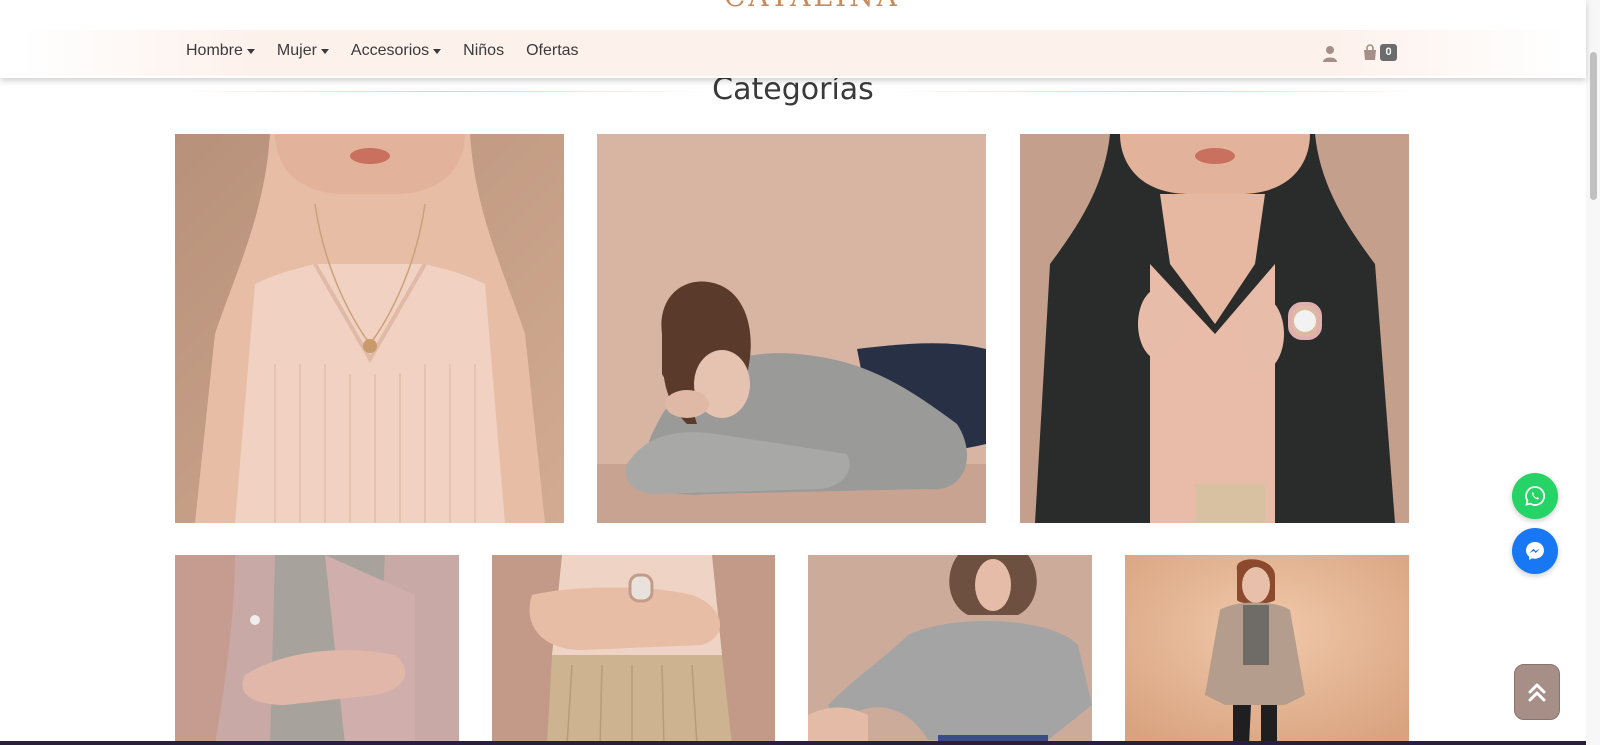 Image resolution: width=1600 pixels, height=745 pixels. What do you see at coordinates (705, 5) in the screenshot?
I see `logo-sun-icon` at bounding box center [705, 5].